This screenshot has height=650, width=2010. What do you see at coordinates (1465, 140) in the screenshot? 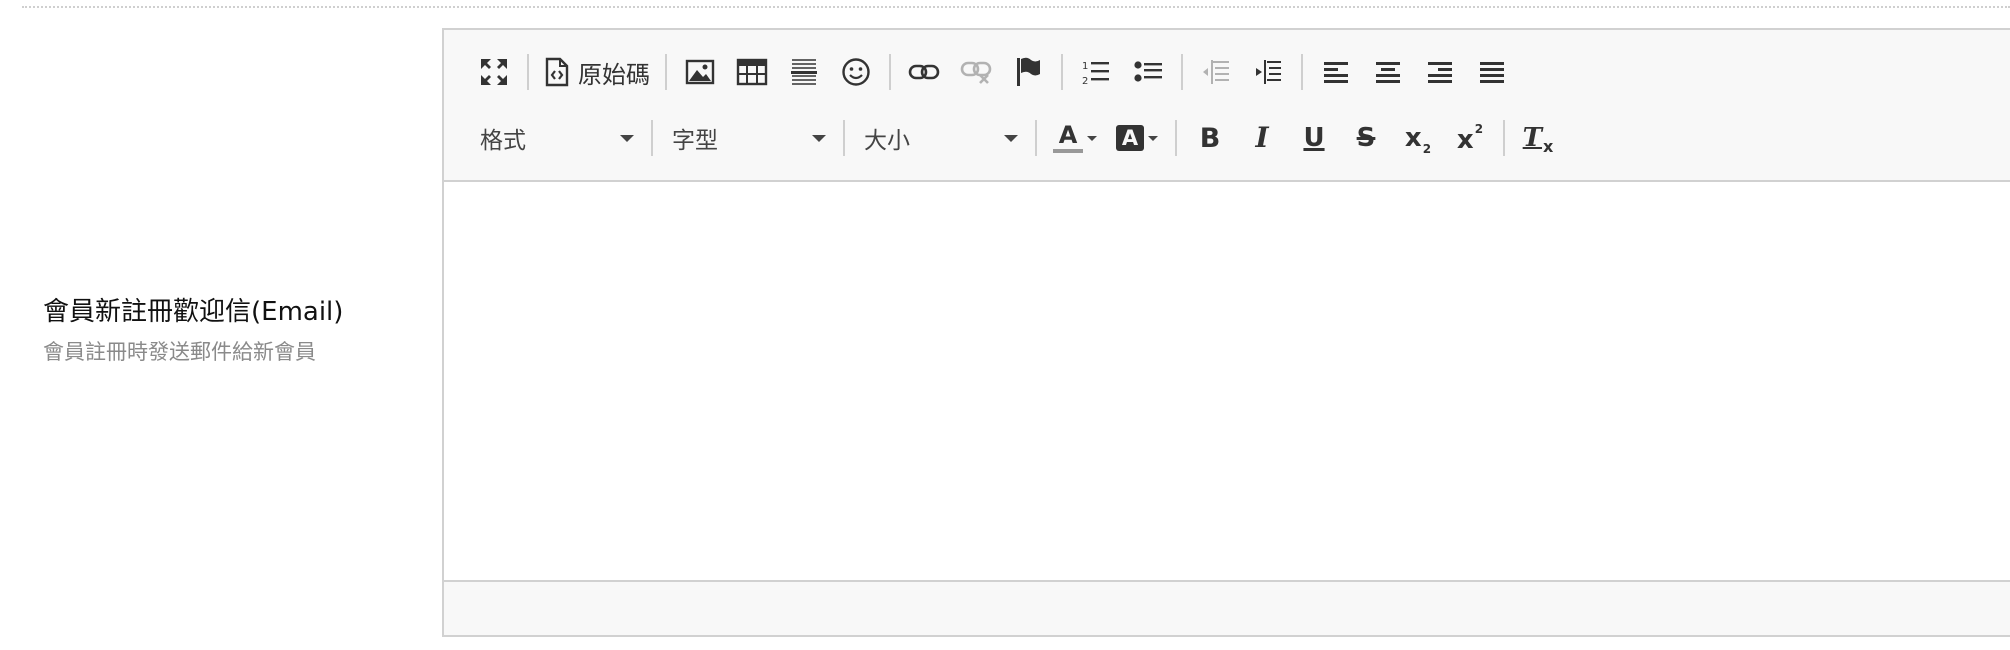
I see `superscript-glyph: x` at bounding box center [1465, 140].